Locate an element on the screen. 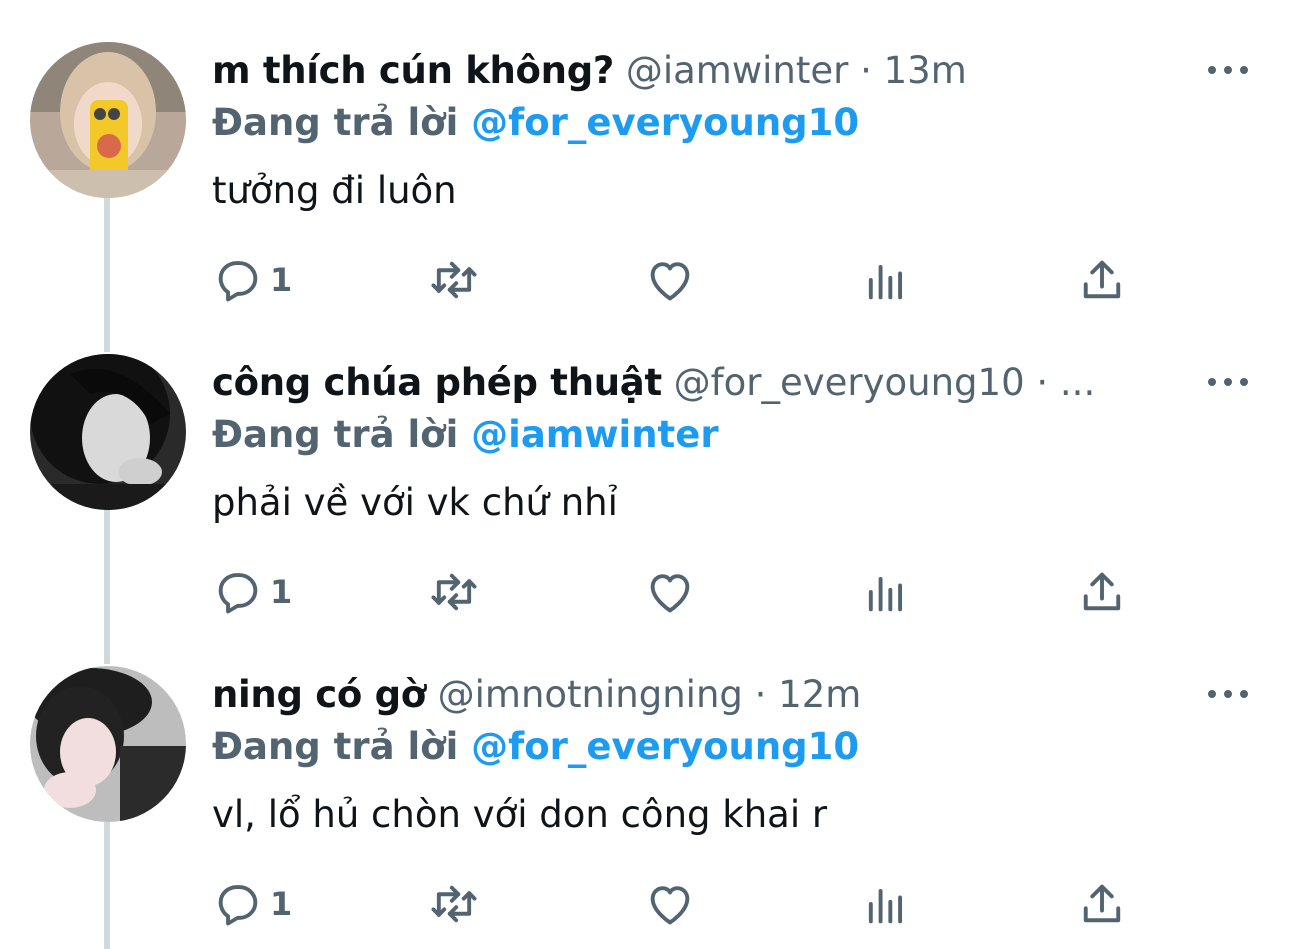 The height and width of the screenshot is (949, 1290). timestamp: 12m is located at coordinates (819, 694).